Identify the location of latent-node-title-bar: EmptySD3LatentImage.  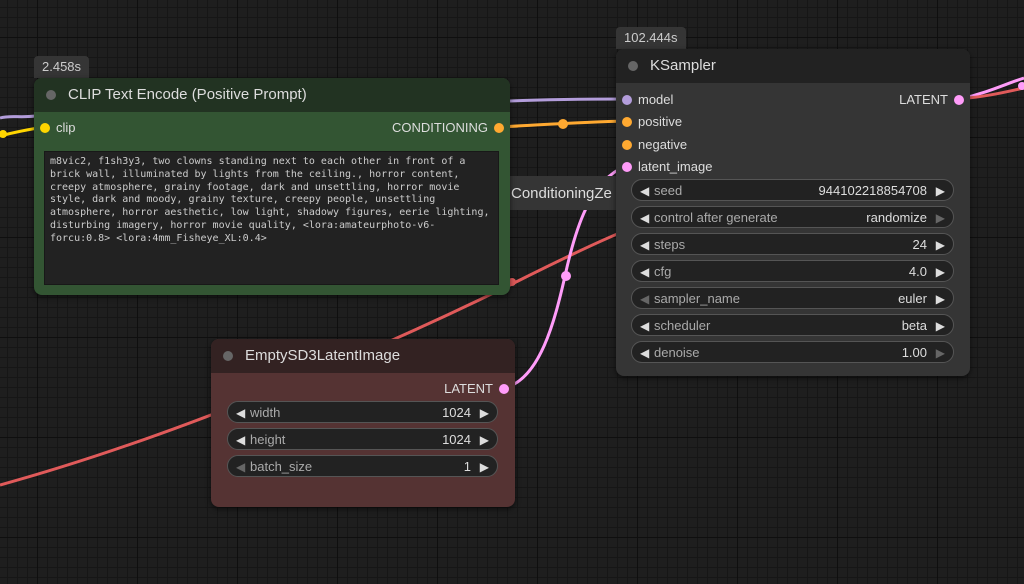
(363, 356).